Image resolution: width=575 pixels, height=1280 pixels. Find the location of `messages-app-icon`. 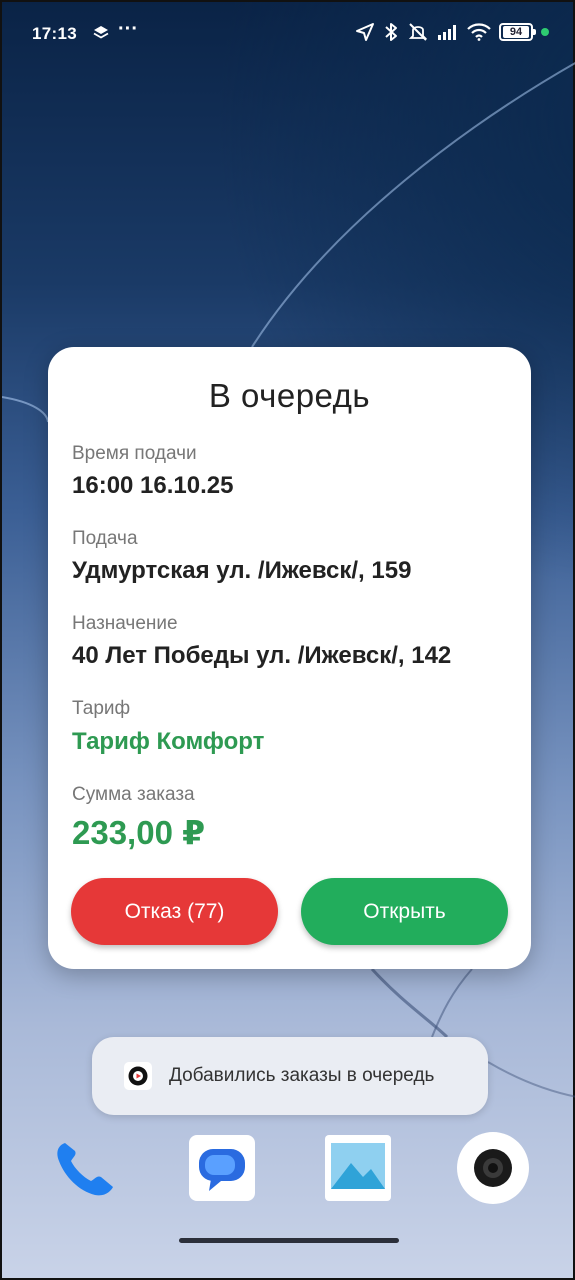

messages-app-icon is located at coordinates (222, 1168).